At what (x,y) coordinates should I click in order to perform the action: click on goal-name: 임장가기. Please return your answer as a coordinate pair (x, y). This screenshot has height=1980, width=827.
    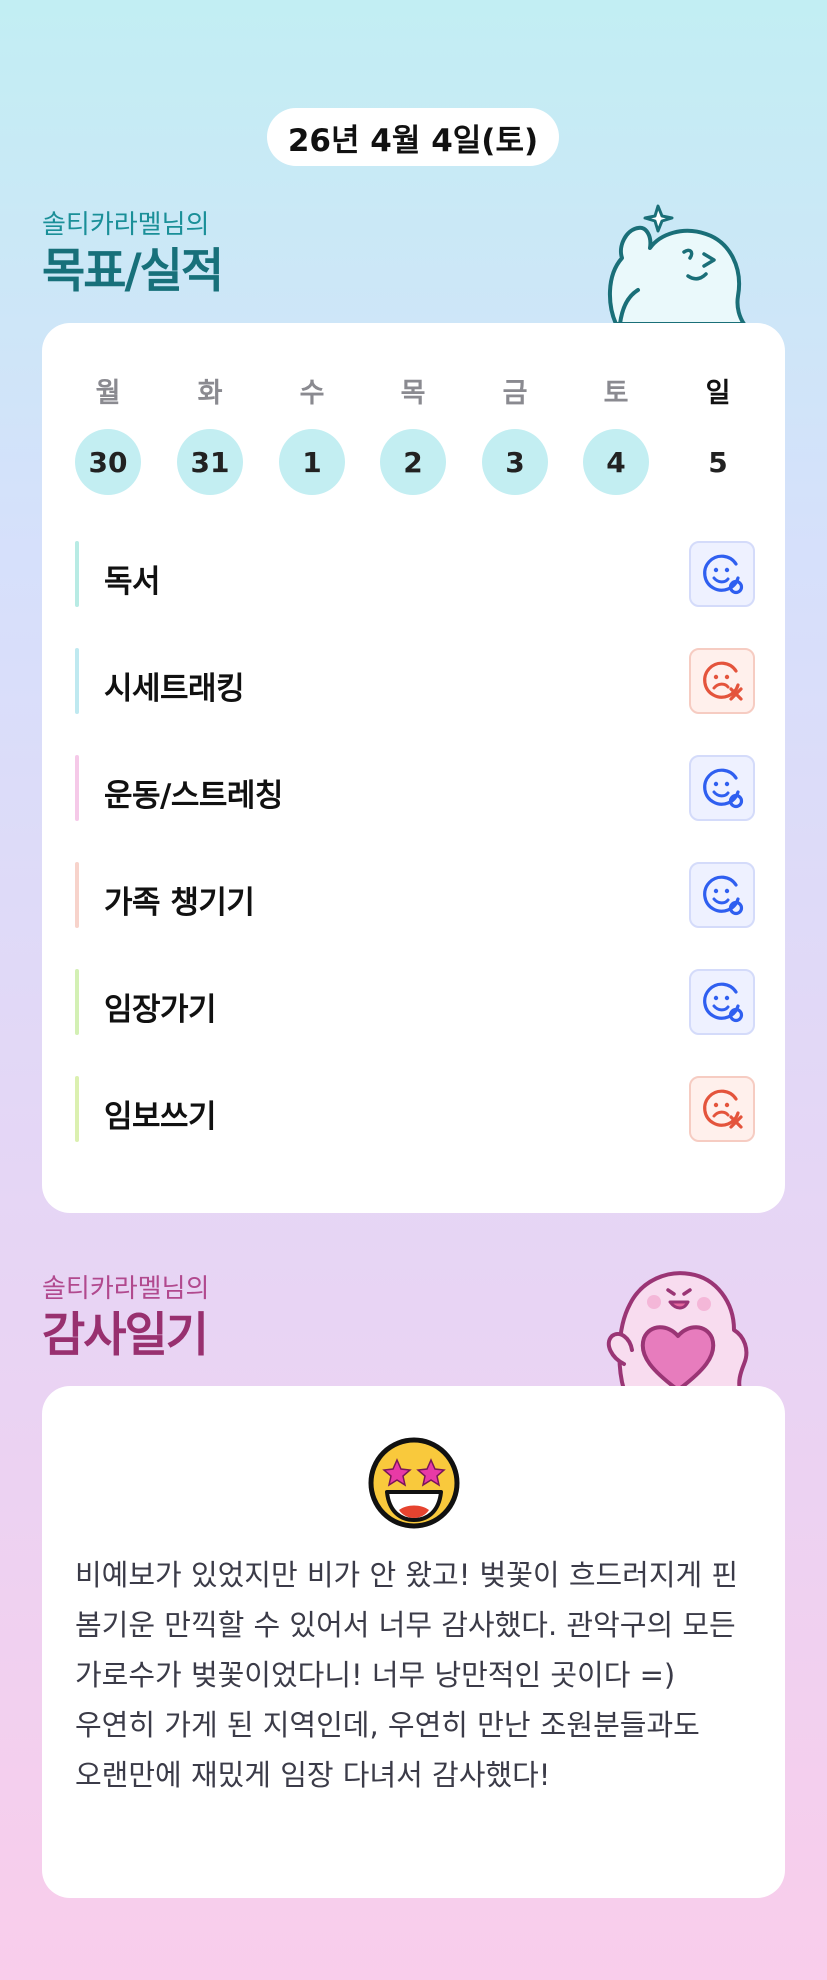
    Looking at the image, I should click on (160, 1010).